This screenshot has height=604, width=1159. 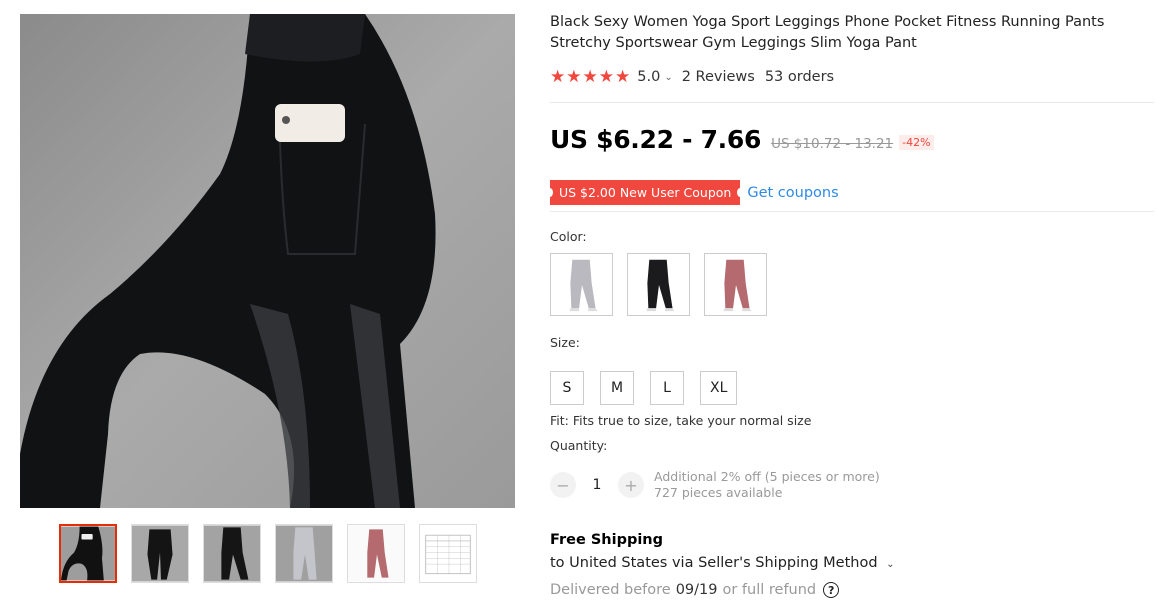 I want to click on delivery-estimate: Delivered before 09/19 or full refund ?, so click(x=695, y=590).